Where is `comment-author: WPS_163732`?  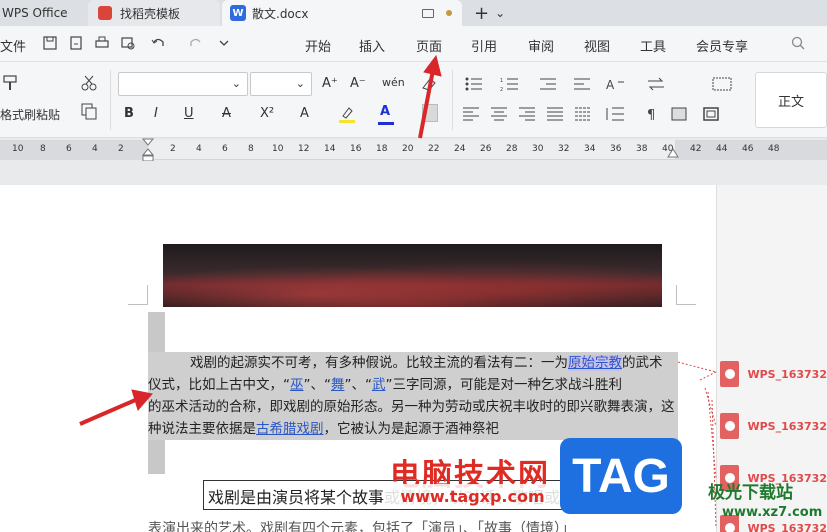 comment-author: WPS_163732 is located at coordinates (787, 426).